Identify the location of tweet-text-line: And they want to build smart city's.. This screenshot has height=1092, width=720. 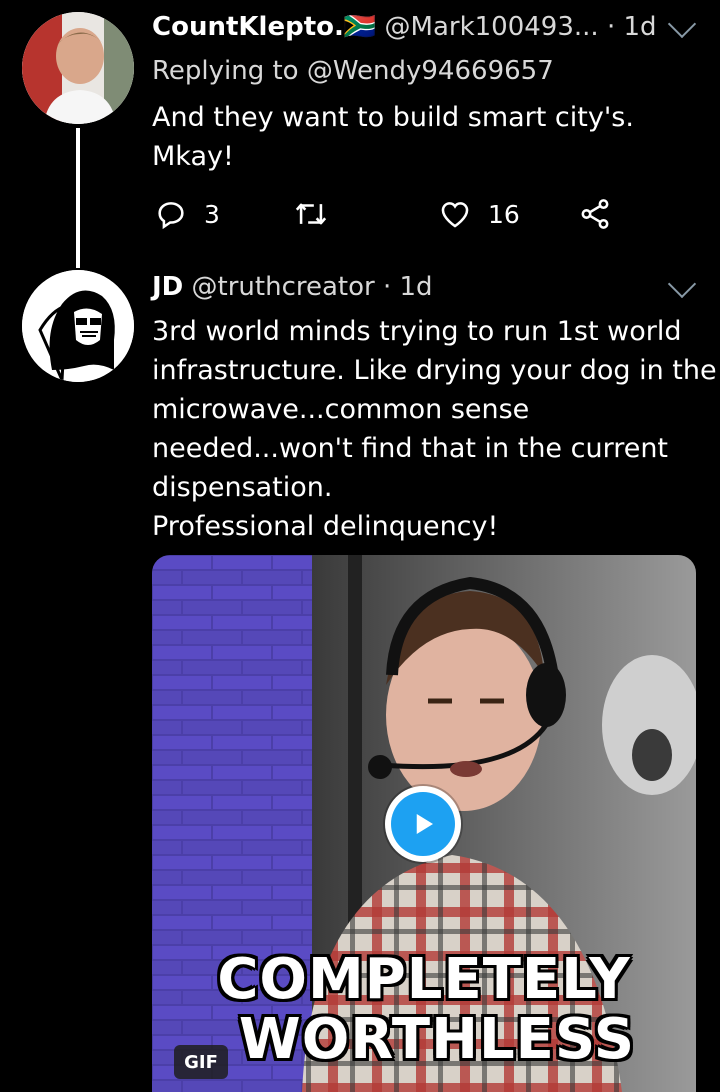
(393, 117).